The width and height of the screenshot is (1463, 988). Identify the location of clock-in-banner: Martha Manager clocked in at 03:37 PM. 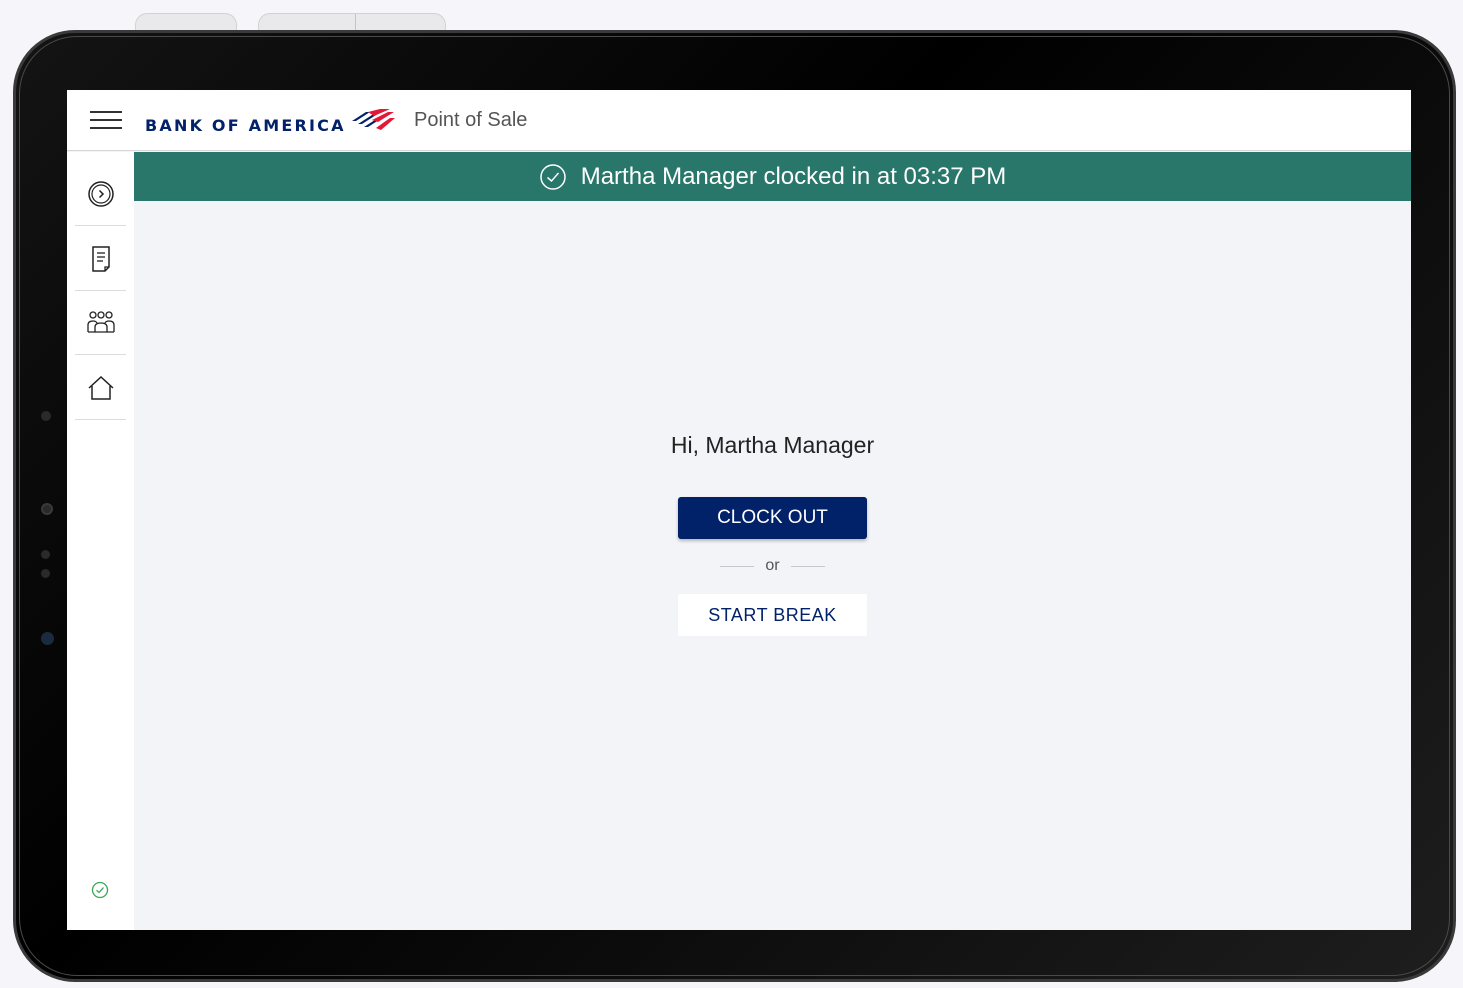
(772, 176).